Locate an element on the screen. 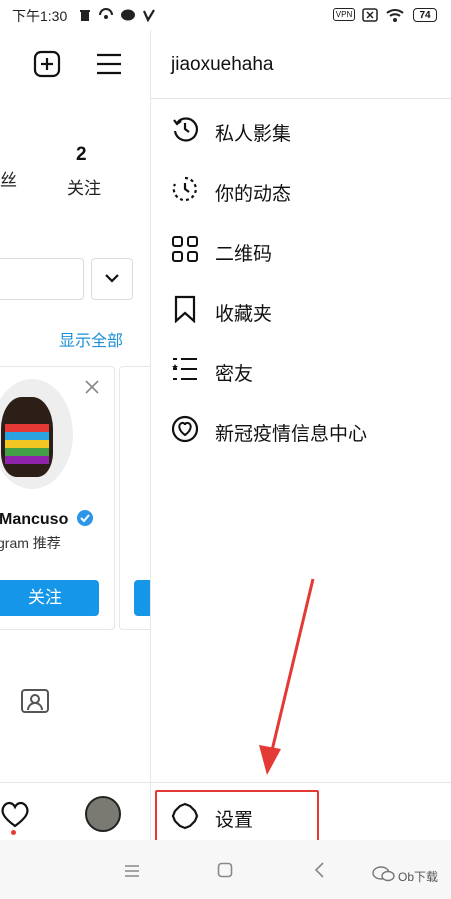  battery-indicator: 74 is located at coordinates (425, 15).